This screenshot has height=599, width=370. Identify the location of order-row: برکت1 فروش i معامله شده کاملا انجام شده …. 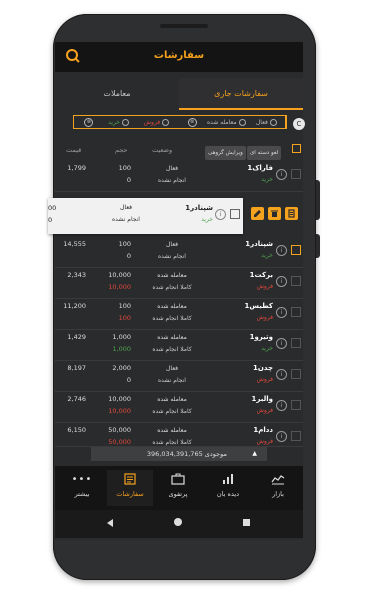
(179, 283).